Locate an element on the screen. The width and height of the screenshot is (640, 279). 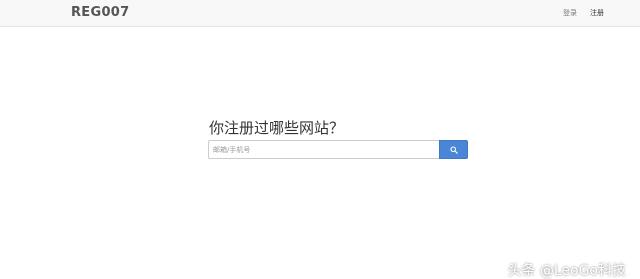
page-heading: 你注册过哪些网站？ is located at coordinates (277, 128).